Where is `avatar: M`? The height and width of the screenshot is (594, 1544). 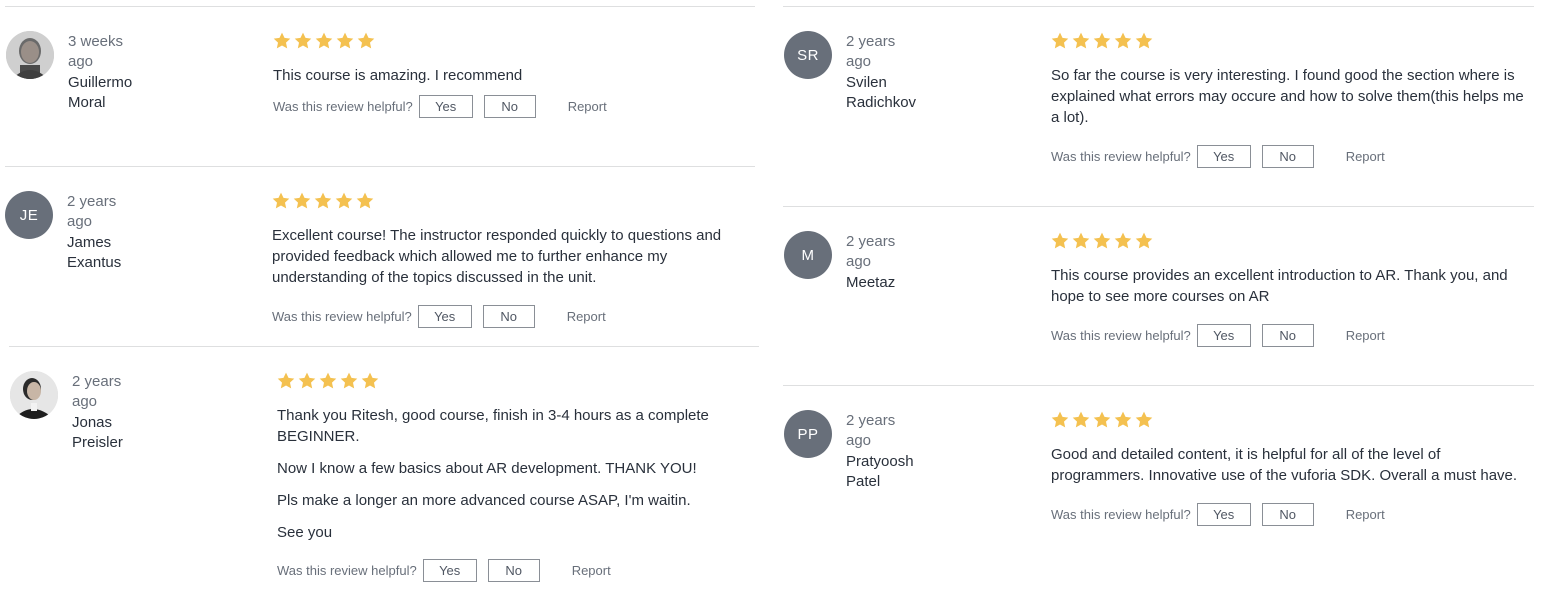
avatar: M is located at coordinates (808, 255).